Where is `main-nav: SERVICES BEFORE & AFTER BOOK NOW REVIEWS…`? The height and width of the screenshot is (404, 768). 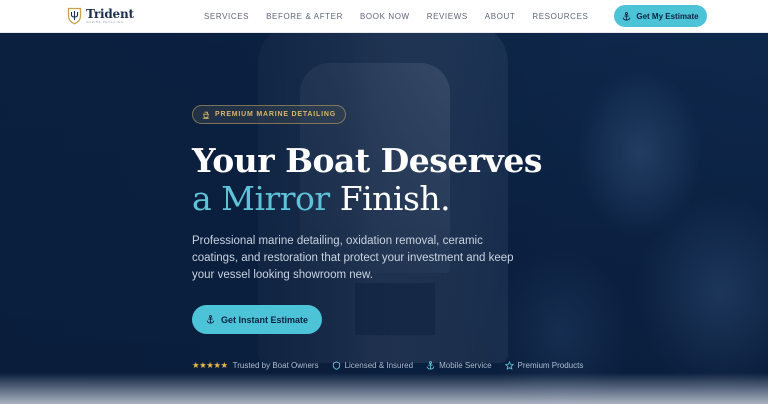
main-nav: SERVICES BEFORE & AFTER BOOK NOW REVIEWS… is located at coordinates (404, 16).